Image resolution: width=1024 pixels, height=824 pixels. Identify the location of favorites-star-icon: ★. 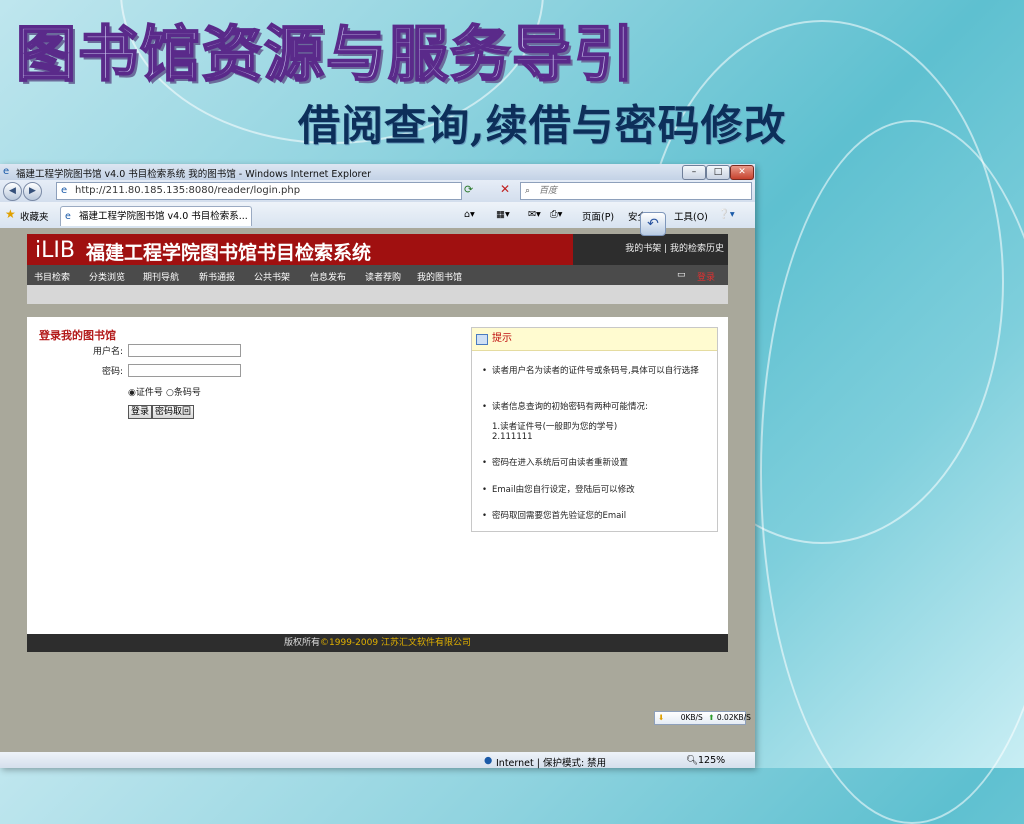
(10, 214).